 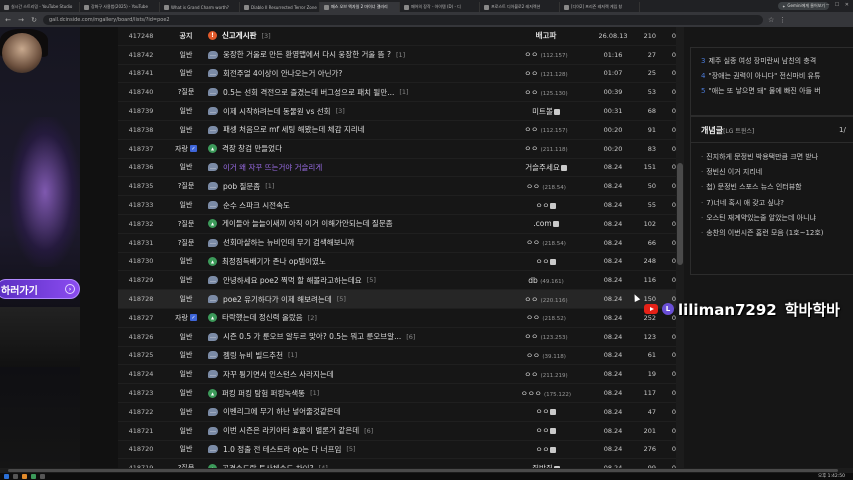 What do you see at coordinates (15, 476) in the screenshot?
I see `search-icon` at bounding box center [15, 476].